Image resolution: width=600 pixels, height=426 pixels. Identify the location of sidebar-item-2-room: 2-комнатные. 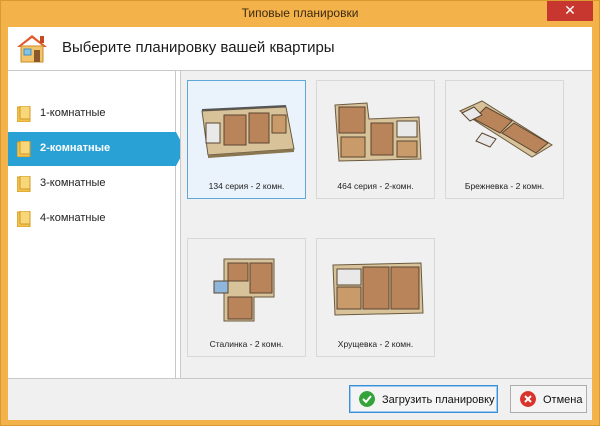
(96, 149).